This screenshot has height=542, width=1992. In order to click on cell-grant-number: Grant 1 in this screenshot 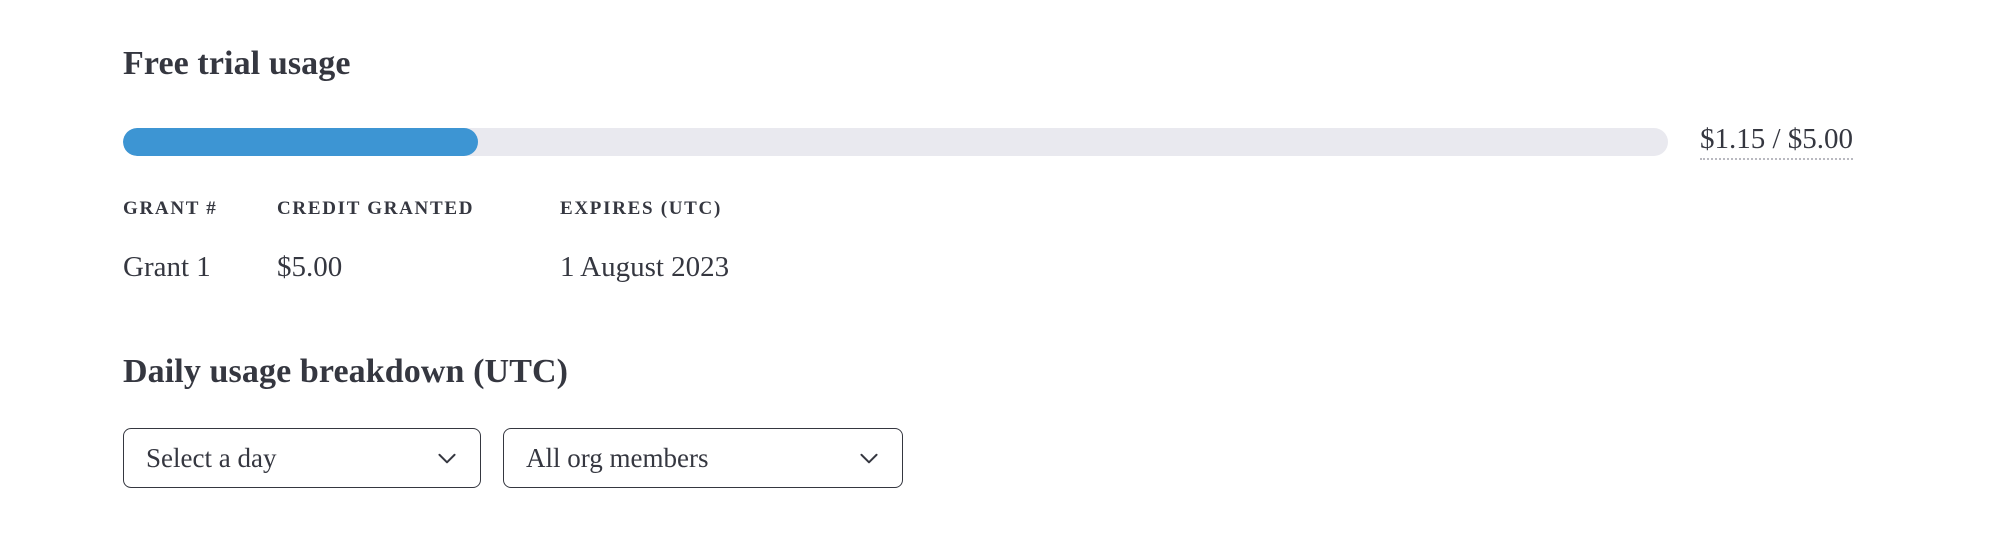, I will do `click(167, 267)`.